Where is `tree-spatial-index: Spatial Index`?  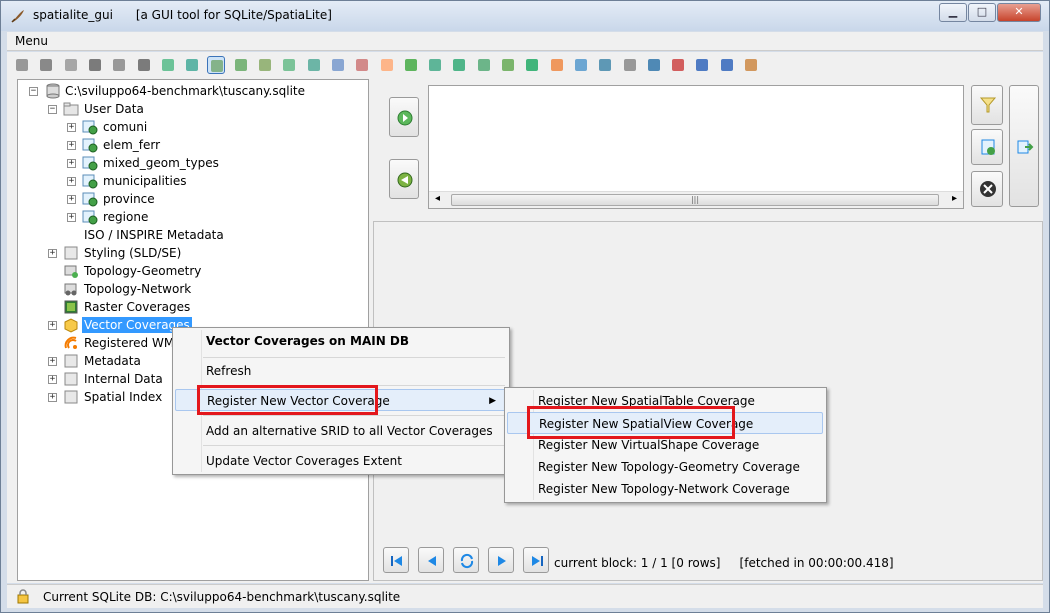 tree-spatial-index: Spatial Index is located at coordinates (123, 397).